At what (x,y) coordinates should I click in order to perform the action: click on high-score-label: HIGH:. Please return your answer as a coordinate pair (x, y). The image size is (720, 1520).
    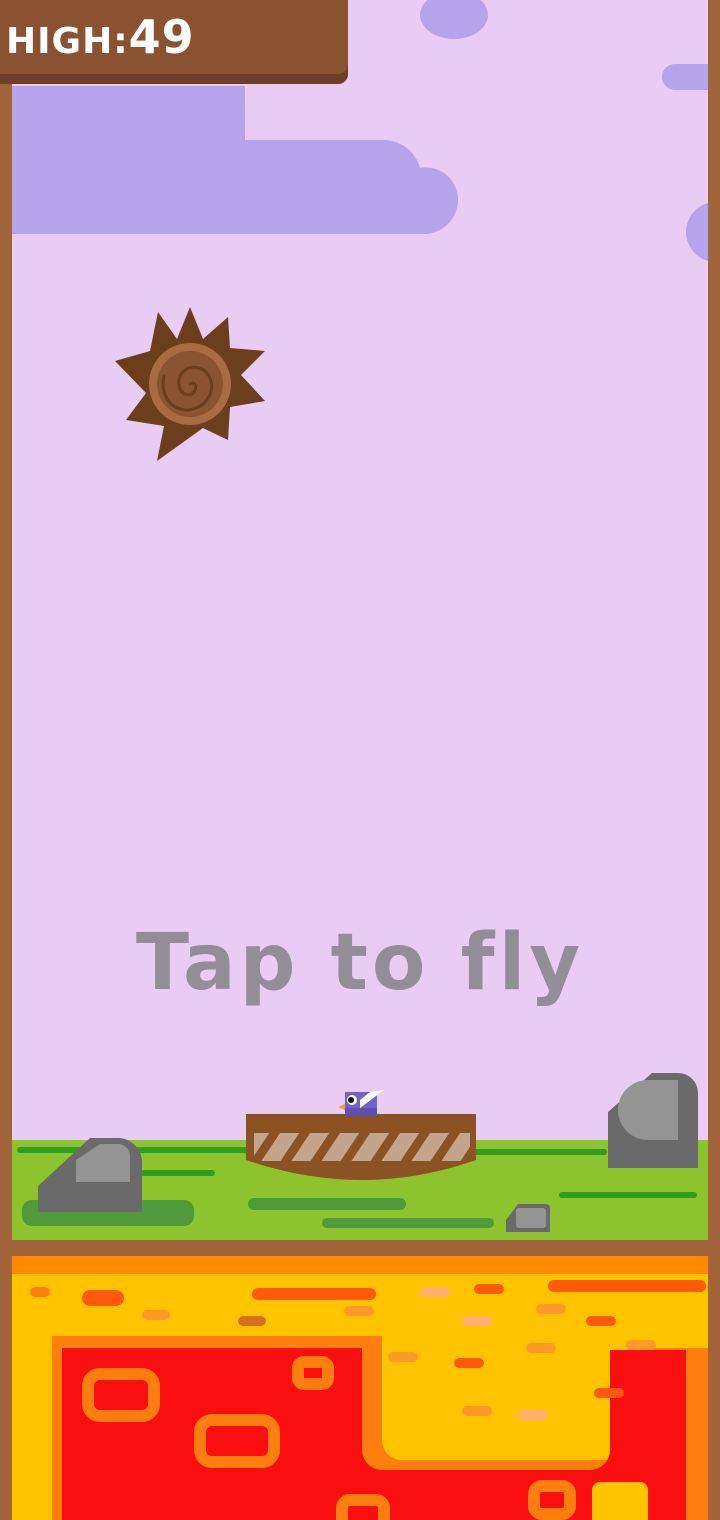
    Looking at the image, I should click on (67, 41).